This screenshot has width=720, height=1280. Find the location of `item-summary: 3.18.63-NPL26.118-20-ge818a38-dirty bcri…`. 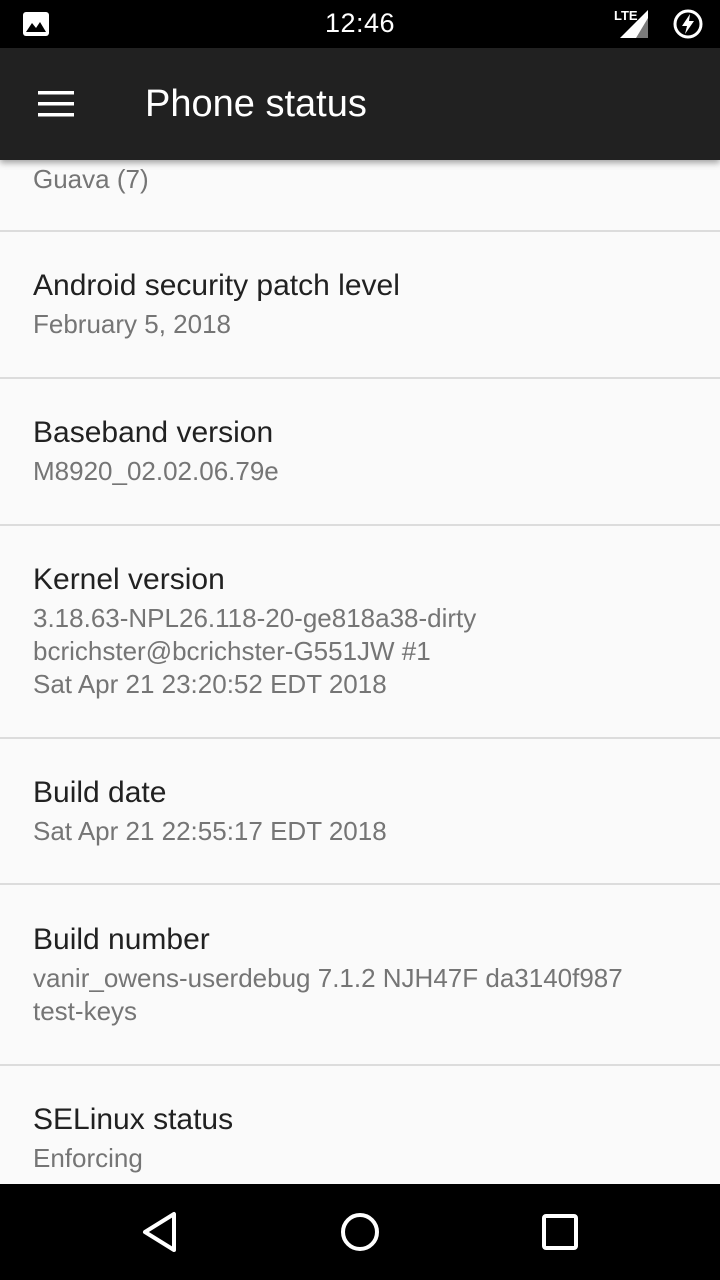

item-summary: 3.18.63-NPL26.118-20-ge818a38-dirty bcri… is located at coordinates (255, 651).